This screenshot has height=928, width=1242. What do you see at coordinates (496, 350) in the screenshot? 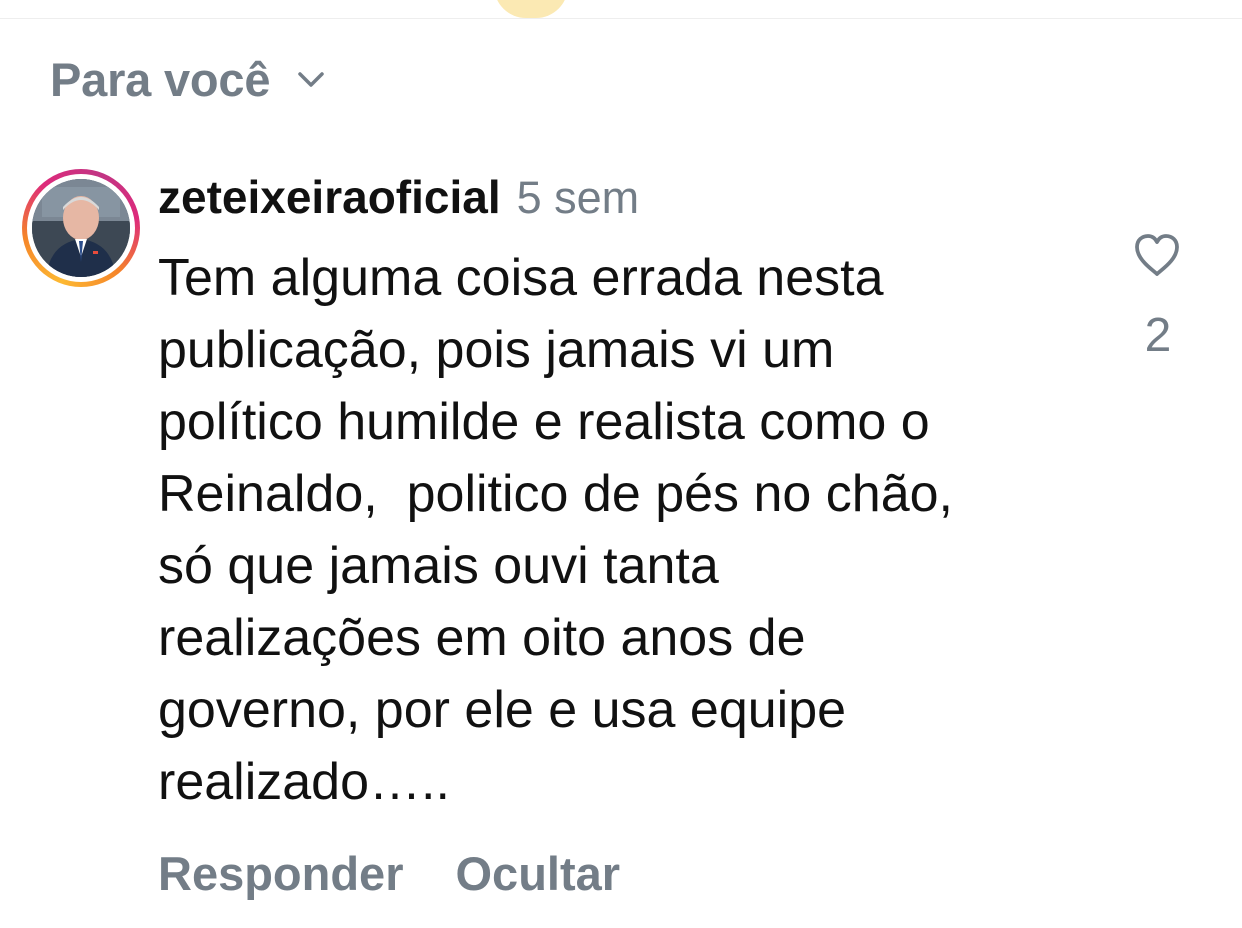
I see `comment-line: publicação, pois jamais vi um` at bounding box center [496, 350].